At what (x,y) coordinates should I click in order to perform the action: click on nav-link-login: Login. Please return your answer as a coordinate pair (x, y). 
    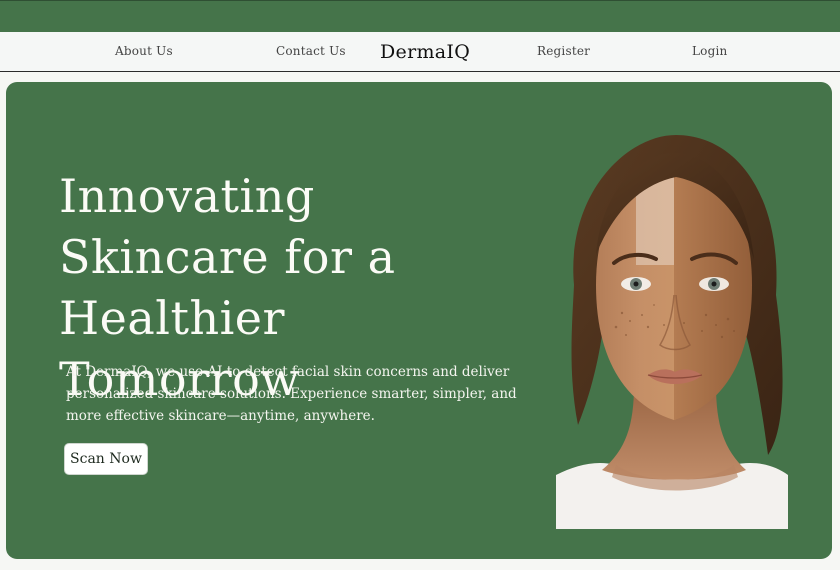
    Looking at the image, I should click on (709, 52).